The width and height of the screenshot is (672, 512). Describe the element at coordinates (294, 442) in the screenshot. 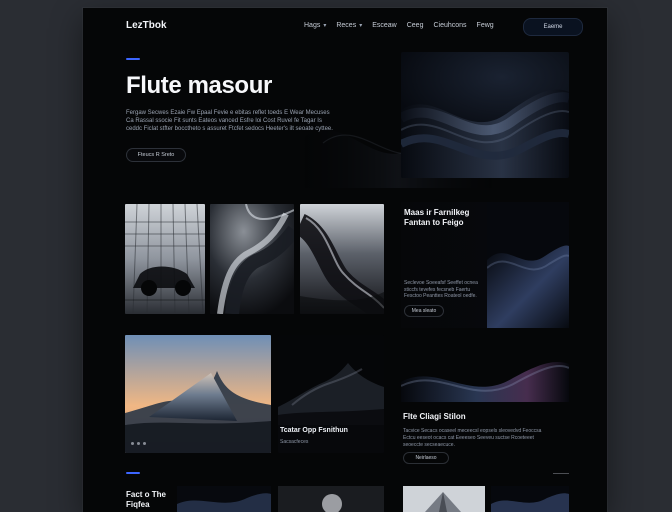

I see `dark-card-subtitle: Sacsacfeces` at that location.